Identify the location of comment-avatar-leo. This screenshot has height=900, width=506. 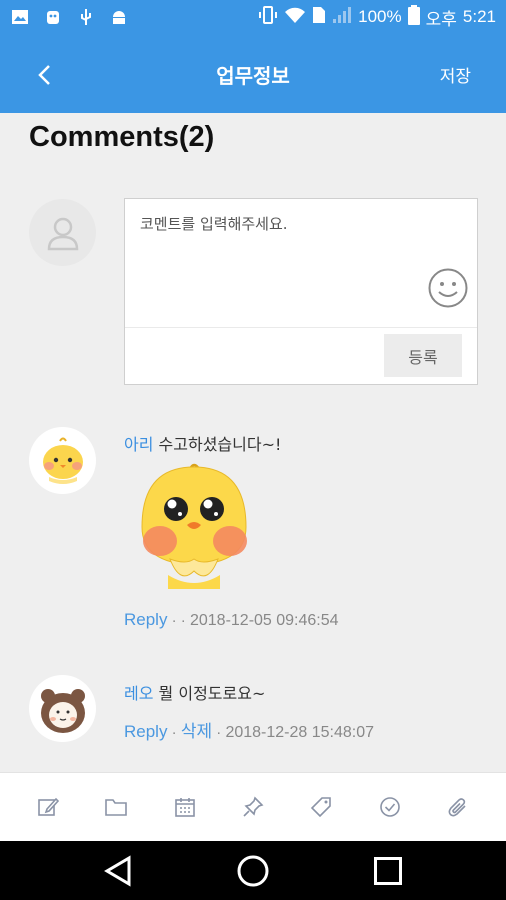
(62, 708).